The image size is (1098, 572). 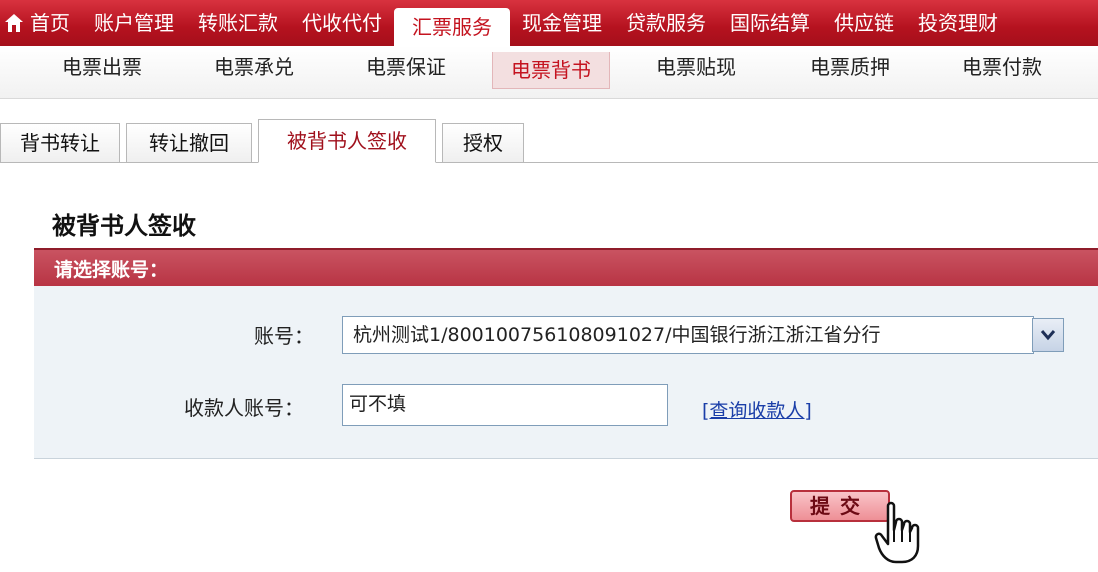 I want to click on chevron-down-icon, so click(x=1048, y=335).